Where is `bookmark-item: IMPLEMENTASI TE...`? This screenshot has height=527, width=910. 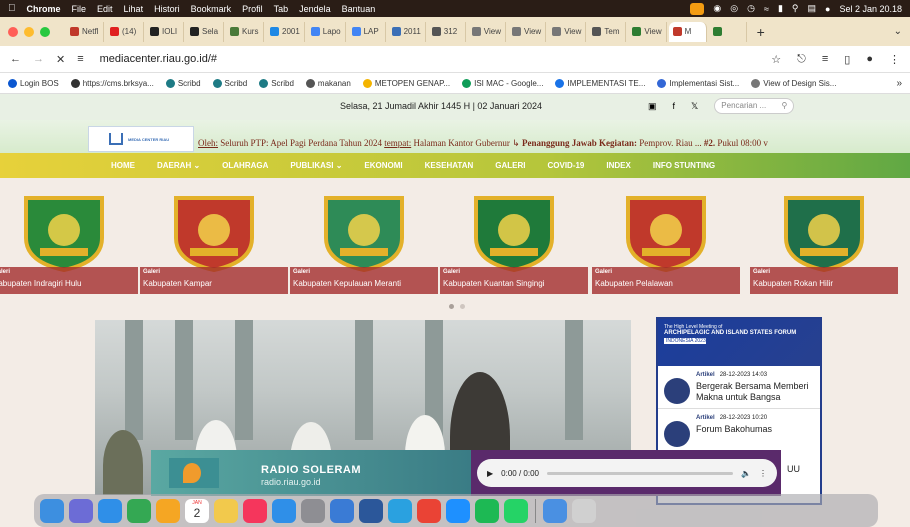 bookmark-item: IMPLEMENTASI TE... is located at coordinates (600, 83).